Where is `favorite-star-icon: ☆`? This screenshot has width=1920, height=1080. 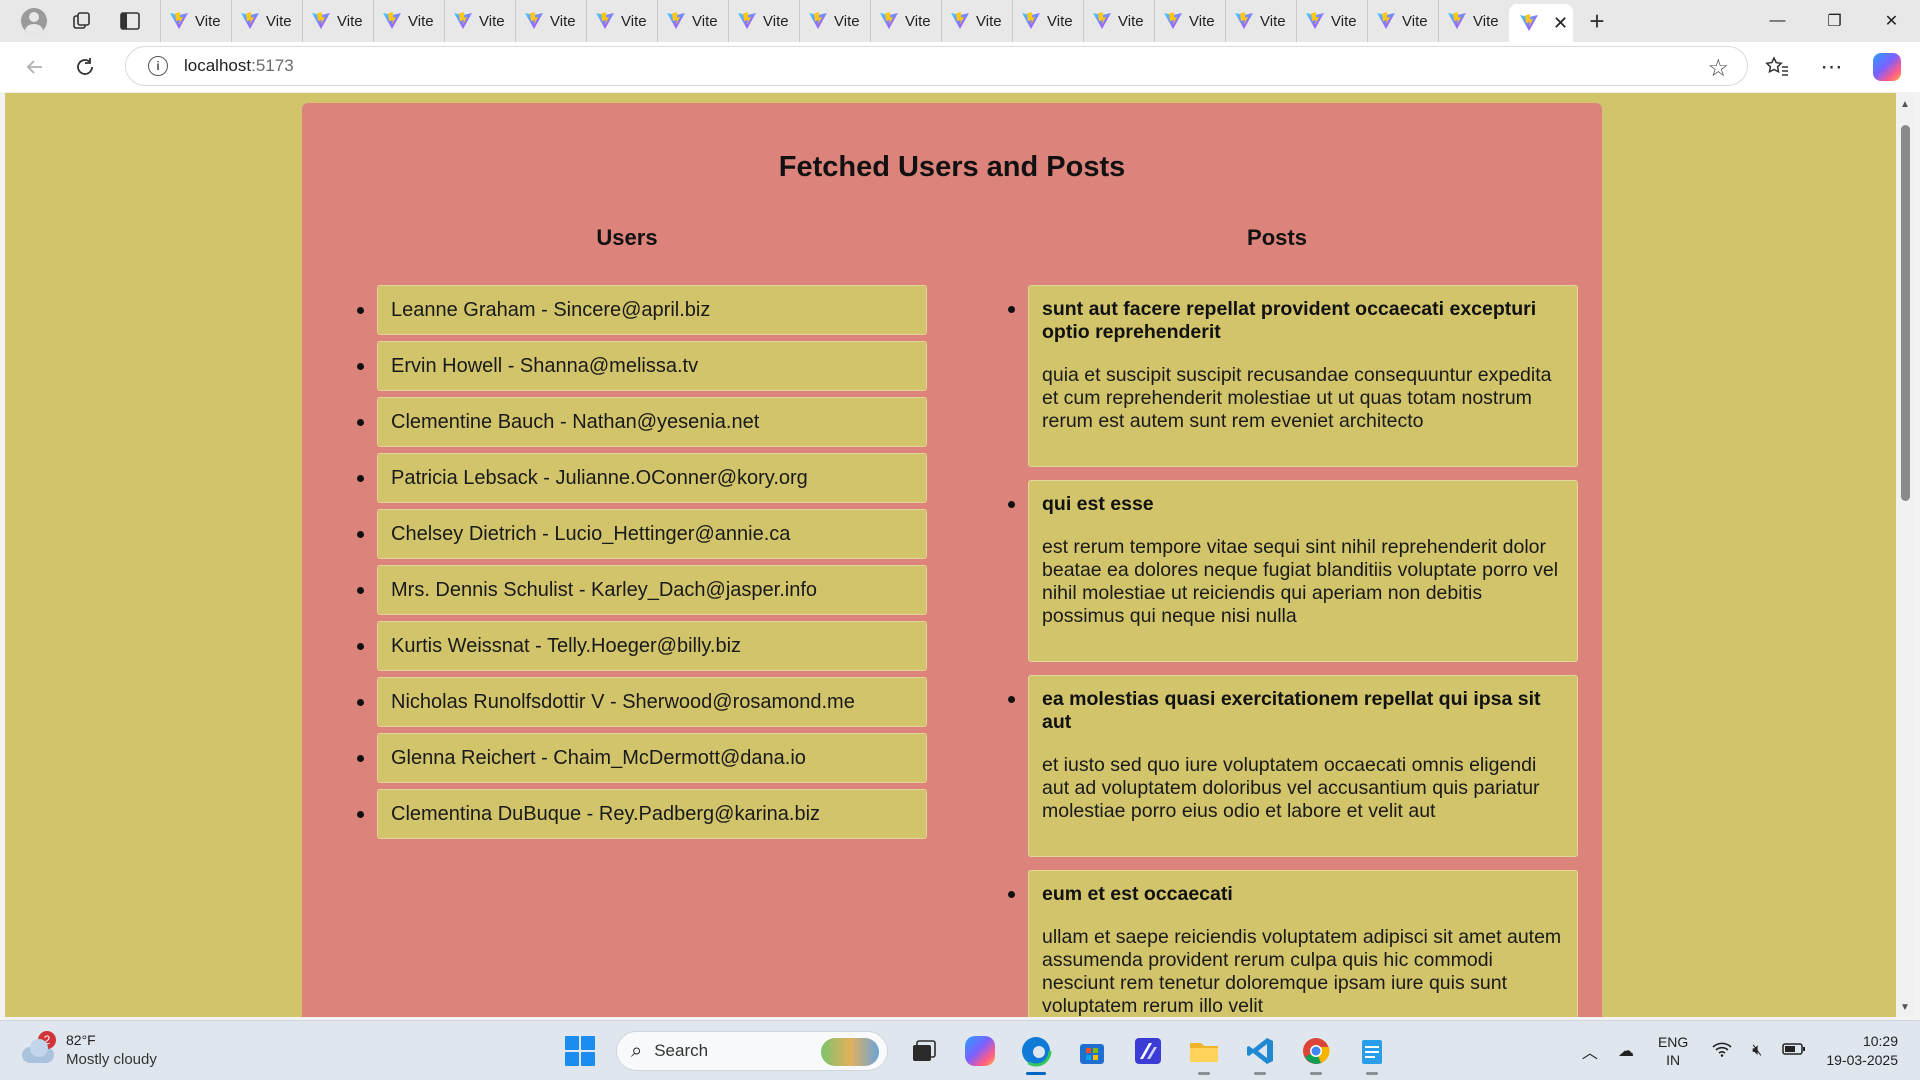
favorite-star-icon: ☆ is located at coordinates (1718, 68).